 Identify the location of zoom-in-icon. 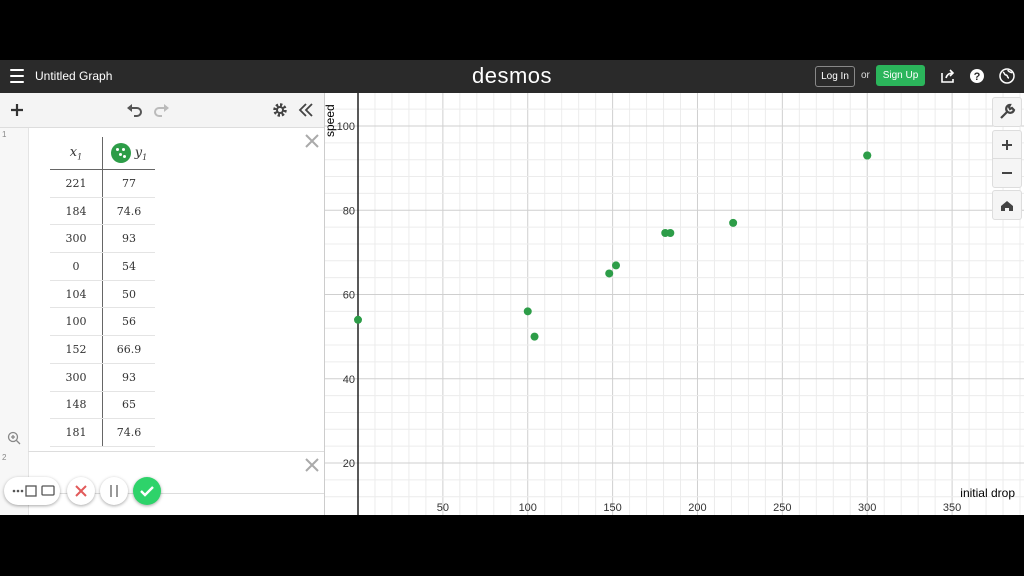
(1007, 144).